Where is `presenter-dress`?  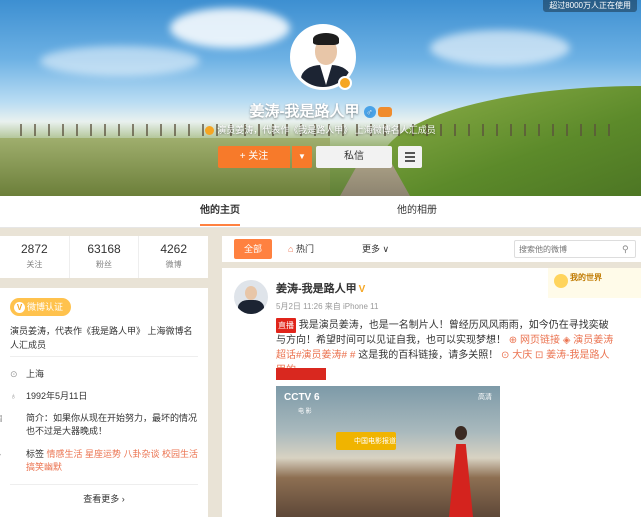
presenter-dress is located at coordinates (461, 480).